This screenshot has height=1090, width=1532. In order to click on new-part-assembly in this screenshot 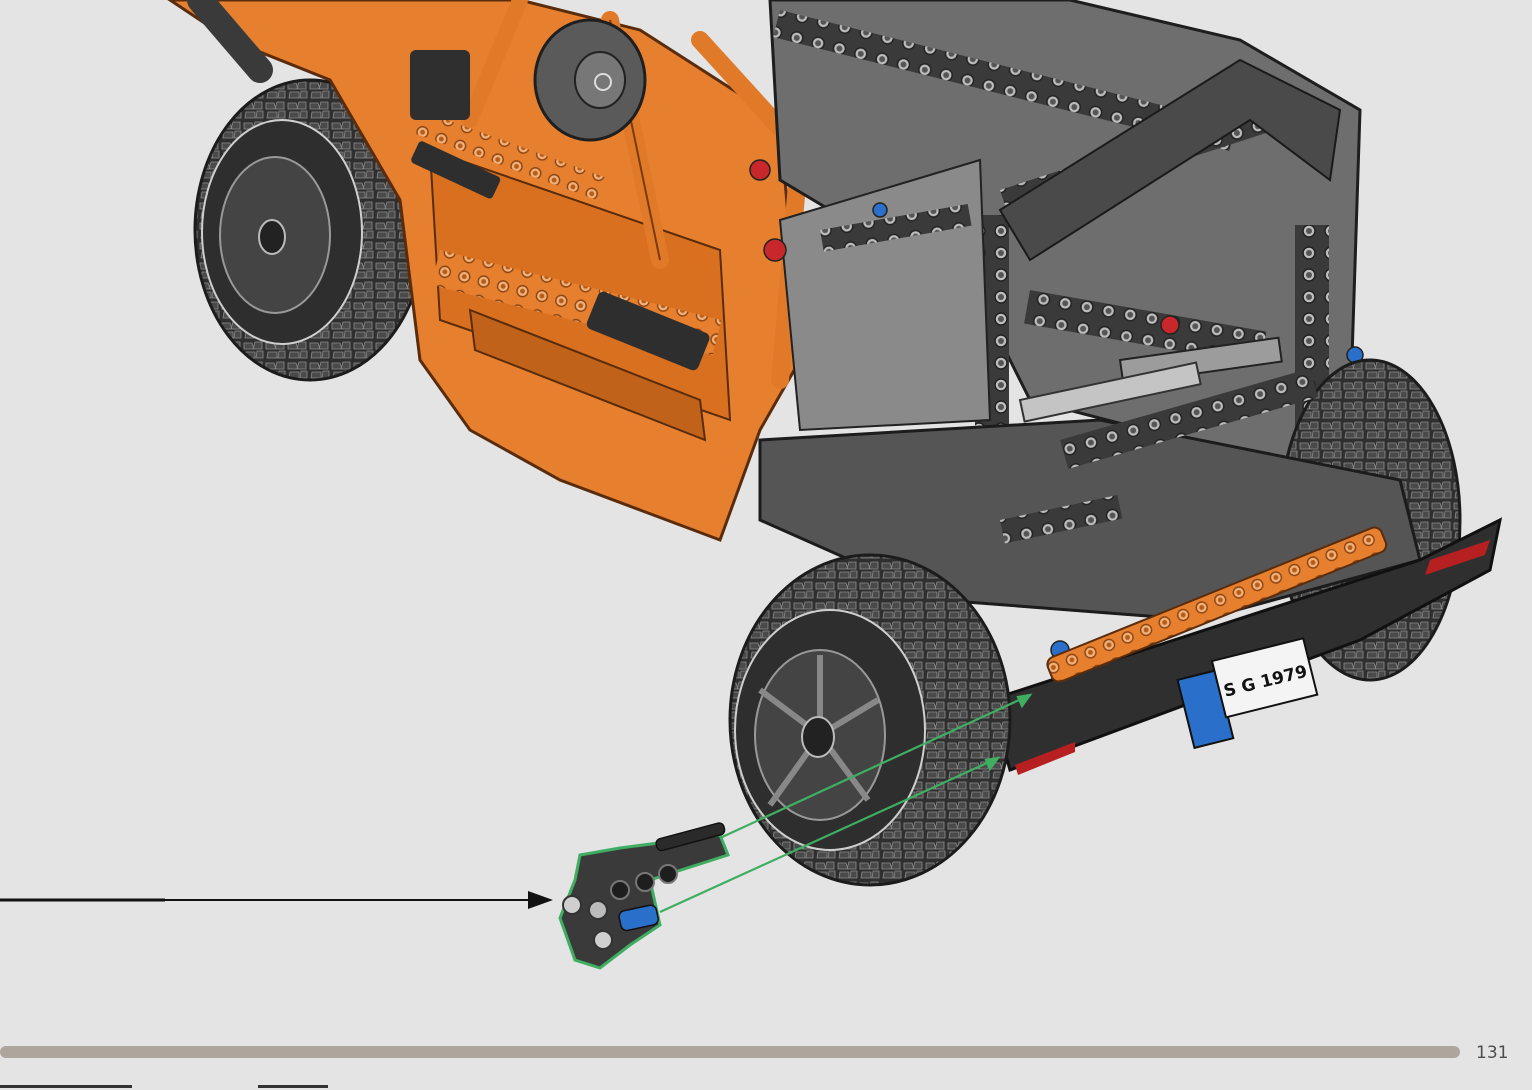, I will do `click(644, 896)`.